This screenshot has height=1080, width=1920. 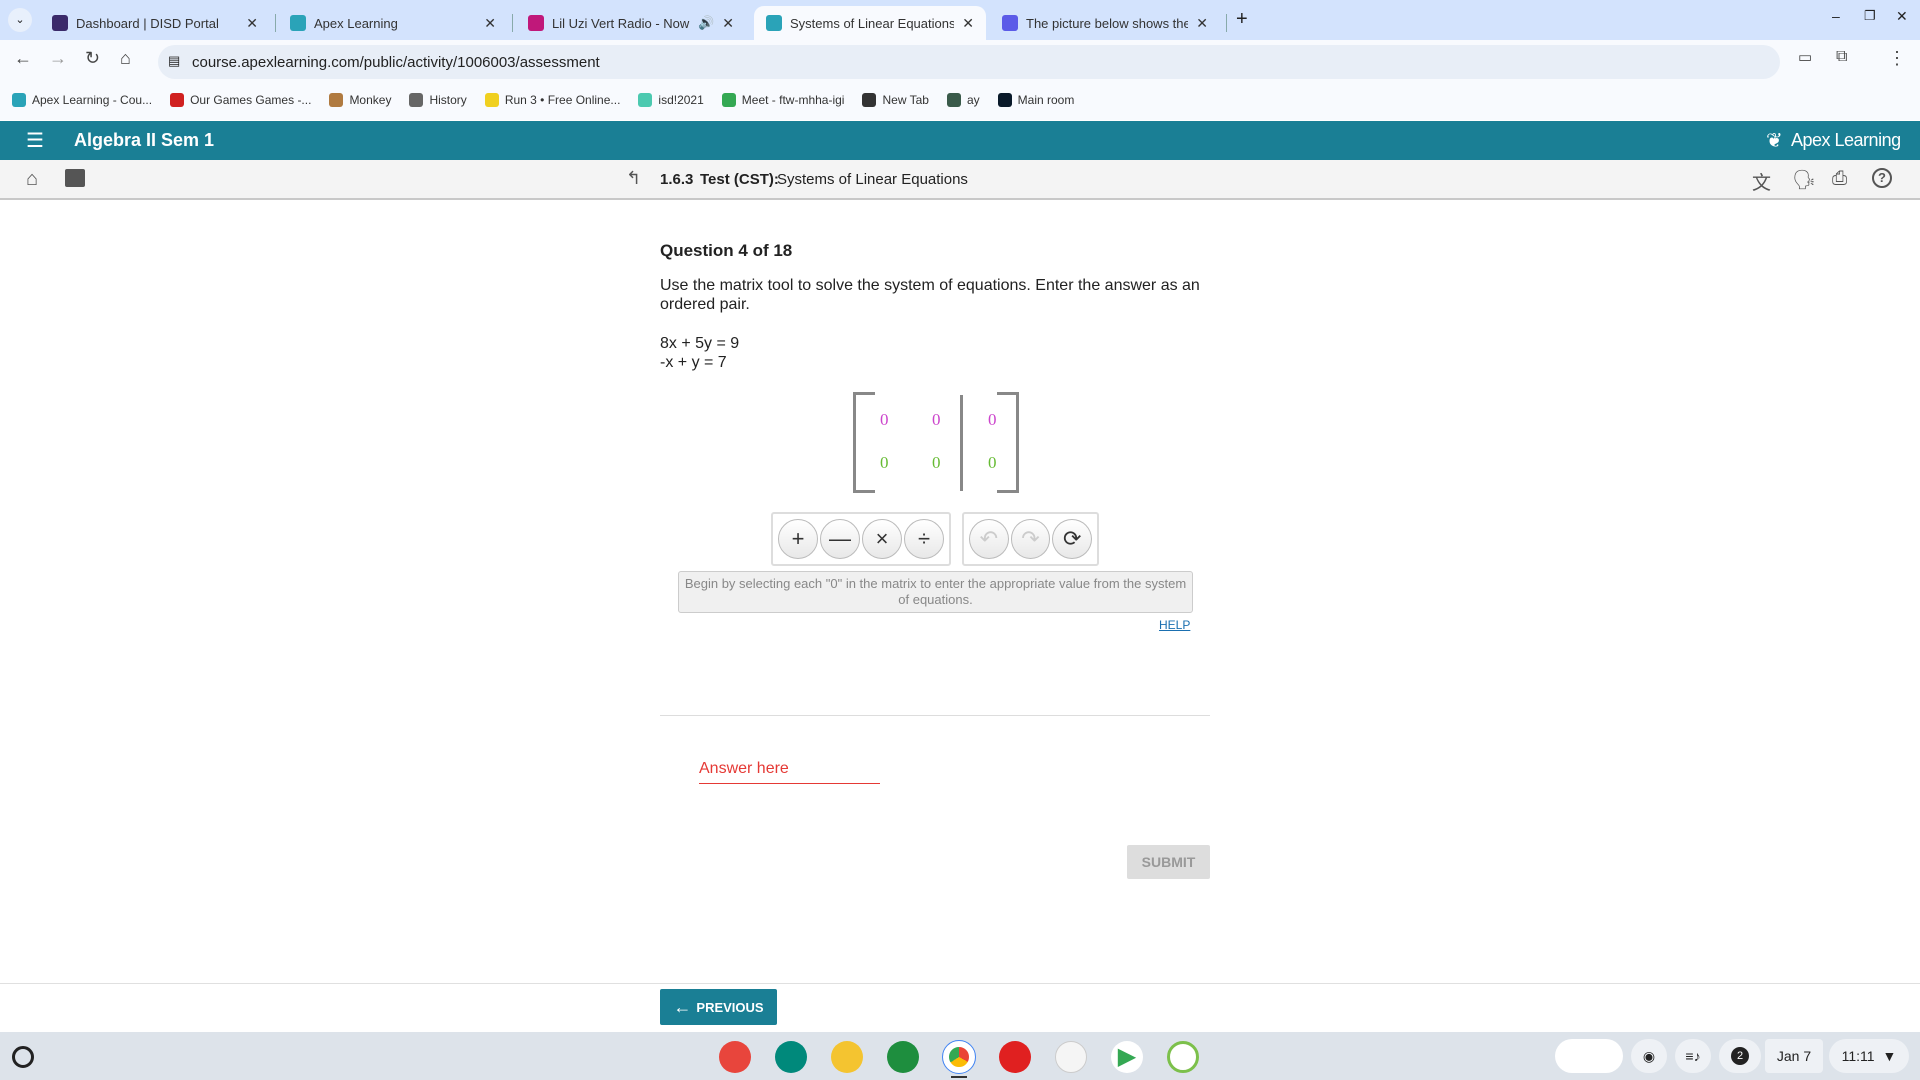 I want to click on multiply-row-button: ×, so click(x=882, y=539).